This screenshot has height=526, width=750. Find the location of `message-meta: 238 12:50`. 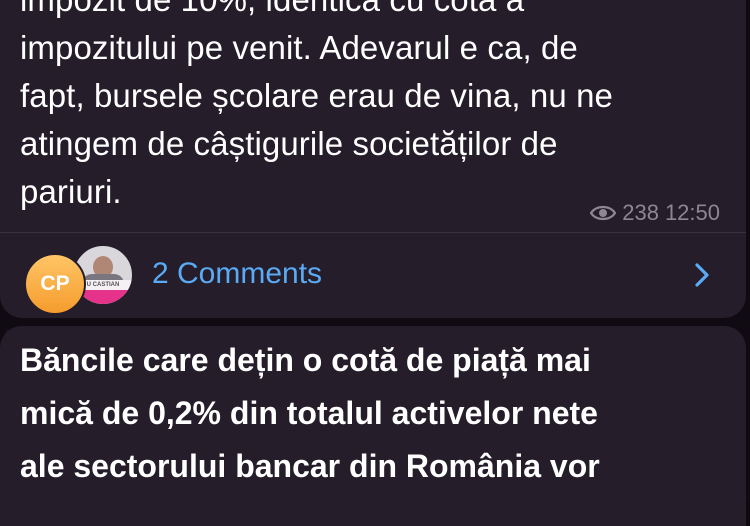

message-meta: 238 12:50 is located at coordinates (655, 213).